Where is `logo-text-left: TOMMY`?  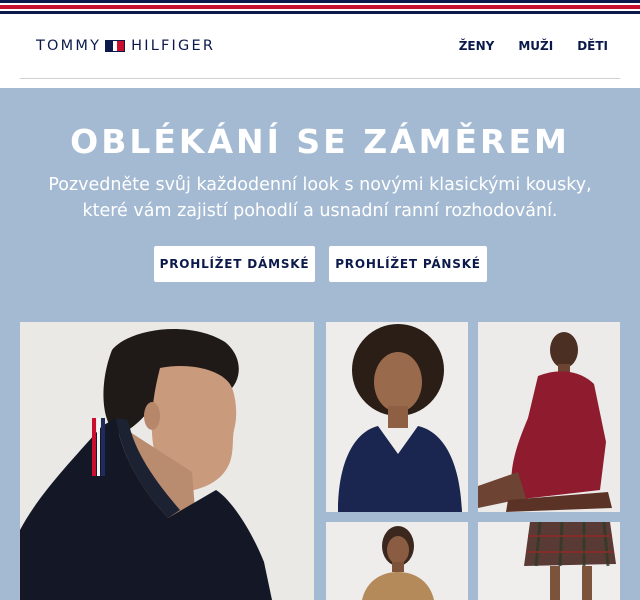
logo-text-left: TOMMY is located at coordinates (69, 46).